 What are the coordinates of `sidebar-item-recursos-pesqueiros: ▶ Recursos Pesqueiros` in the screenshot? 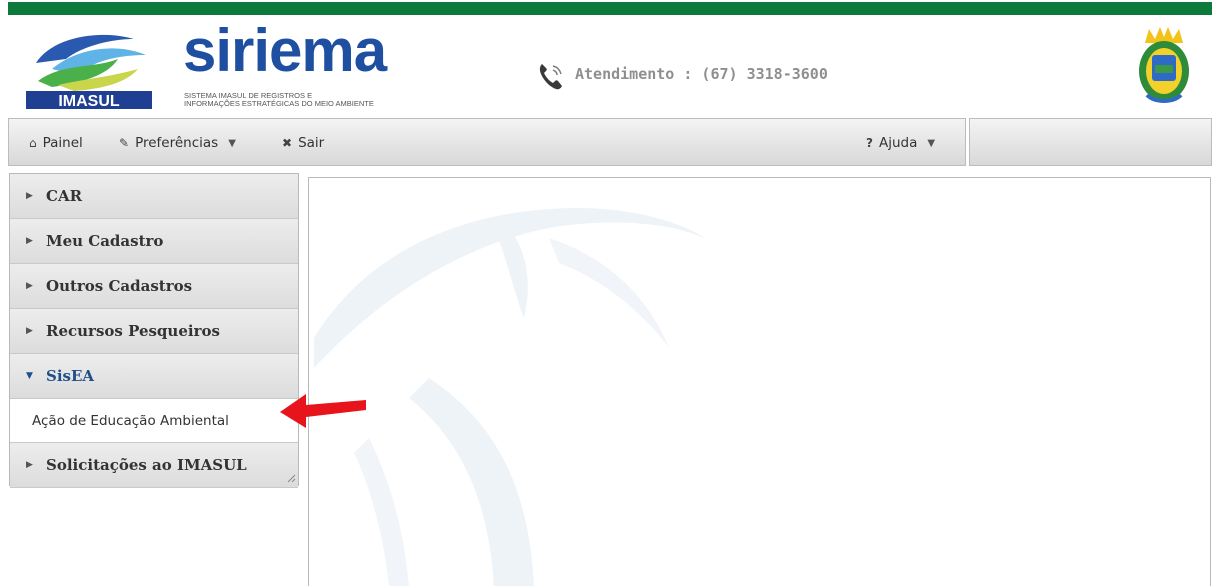 It's located at (154, 331).